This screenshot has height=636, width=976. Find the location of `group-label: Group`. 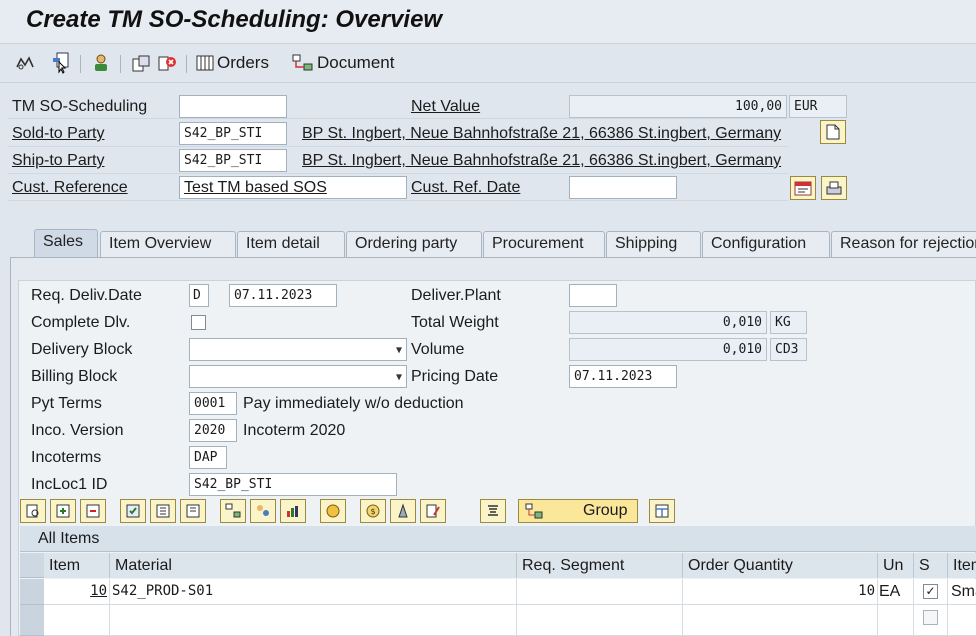

group-label: Group is located at coordinates (605, 510).